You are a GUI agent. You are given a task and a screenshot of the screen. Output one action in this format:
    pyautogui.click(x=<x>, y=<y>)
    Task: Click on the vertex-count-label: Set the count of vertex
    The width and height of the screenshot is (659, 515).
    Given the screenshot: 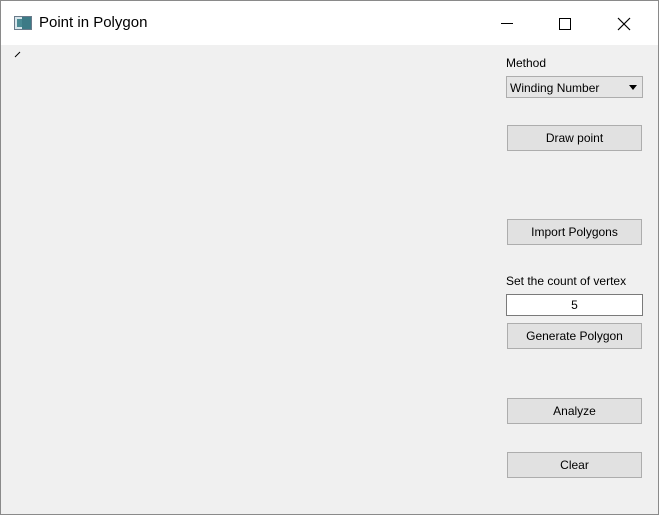 What is the action you would take?
    pyautogui.click(x=566, y=281)
    